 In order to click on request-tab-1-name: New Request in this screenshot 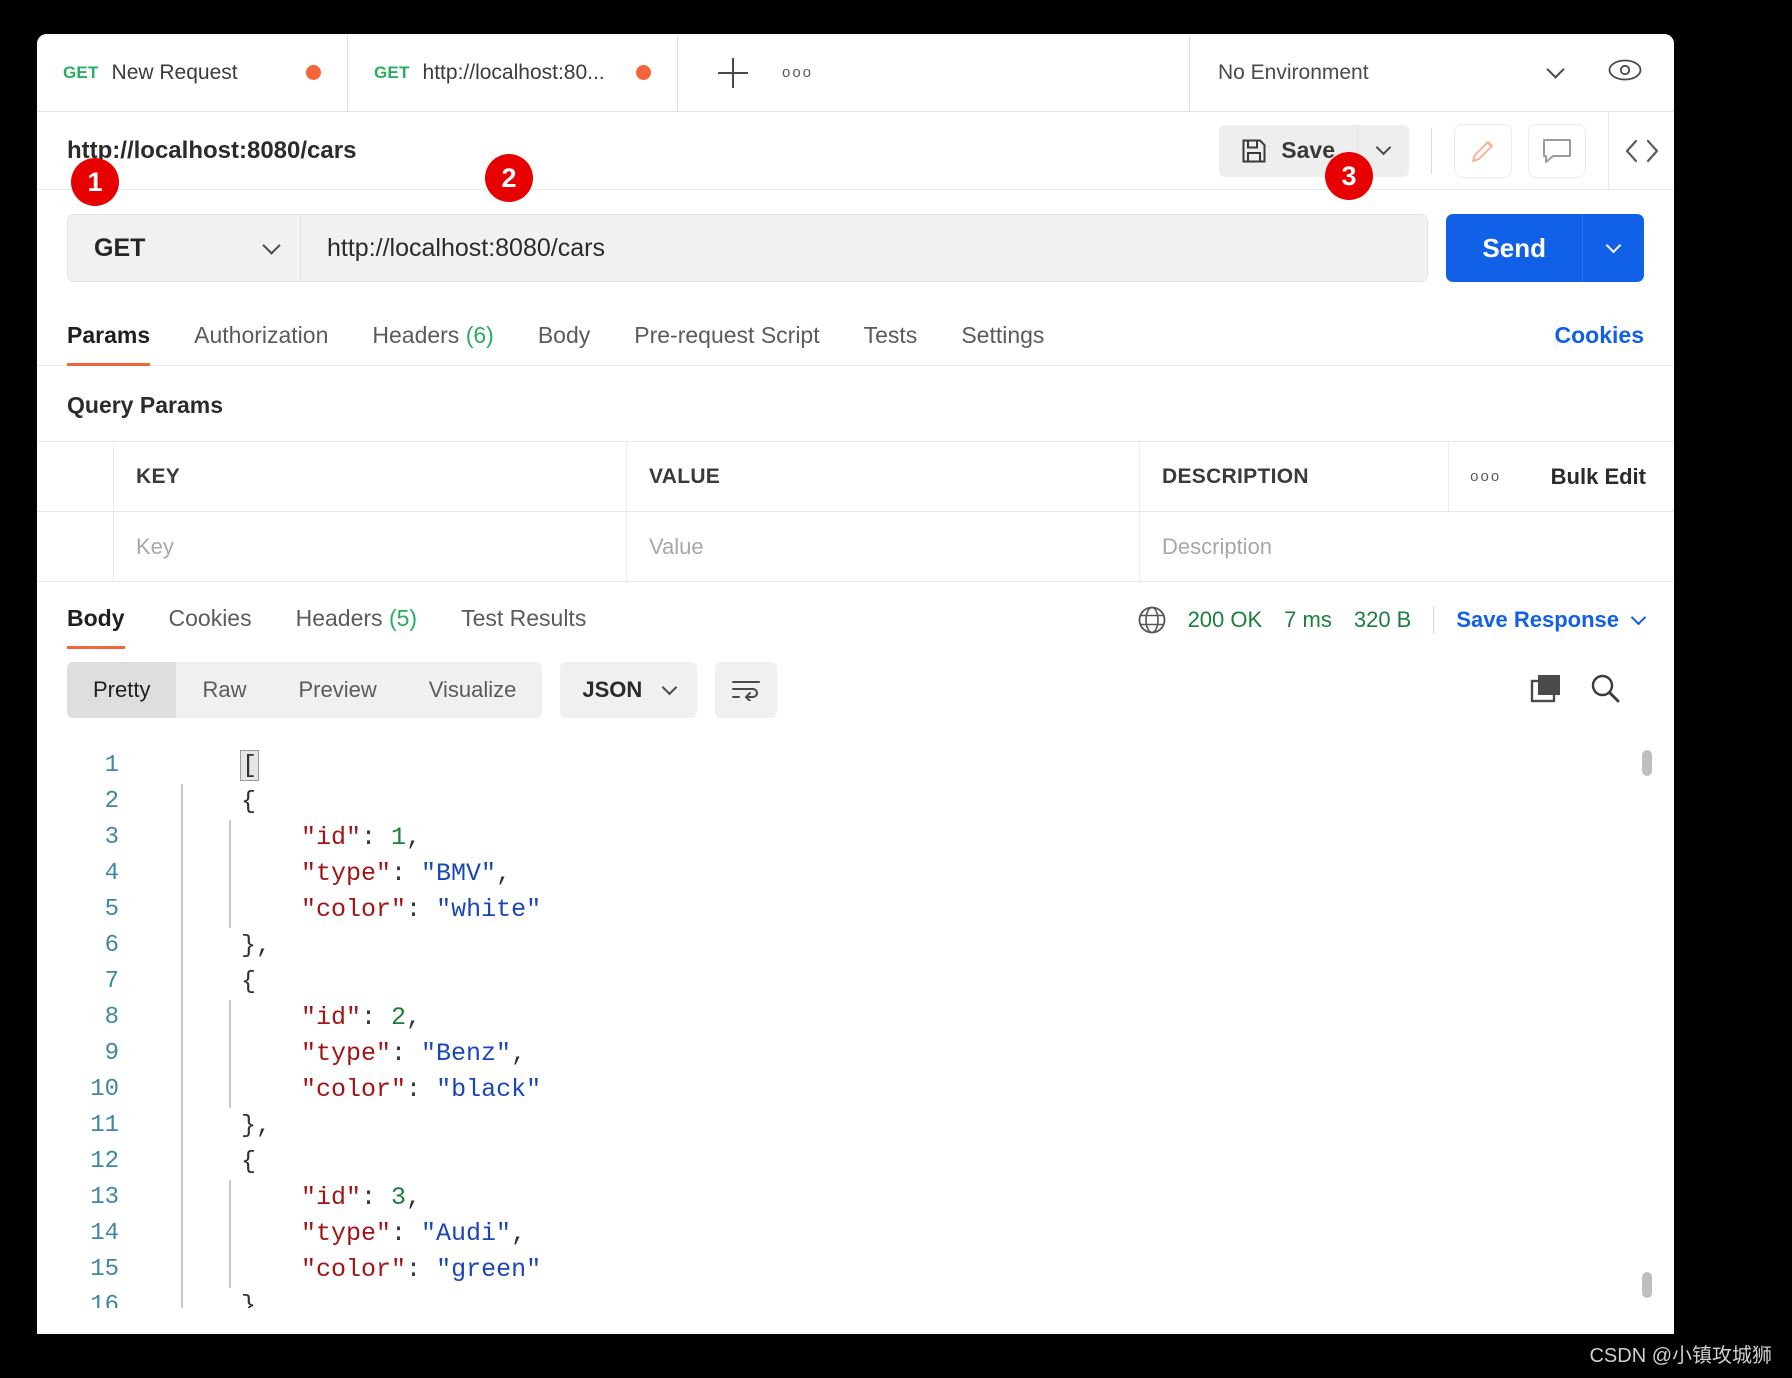, I will do `click(174, 72)`.